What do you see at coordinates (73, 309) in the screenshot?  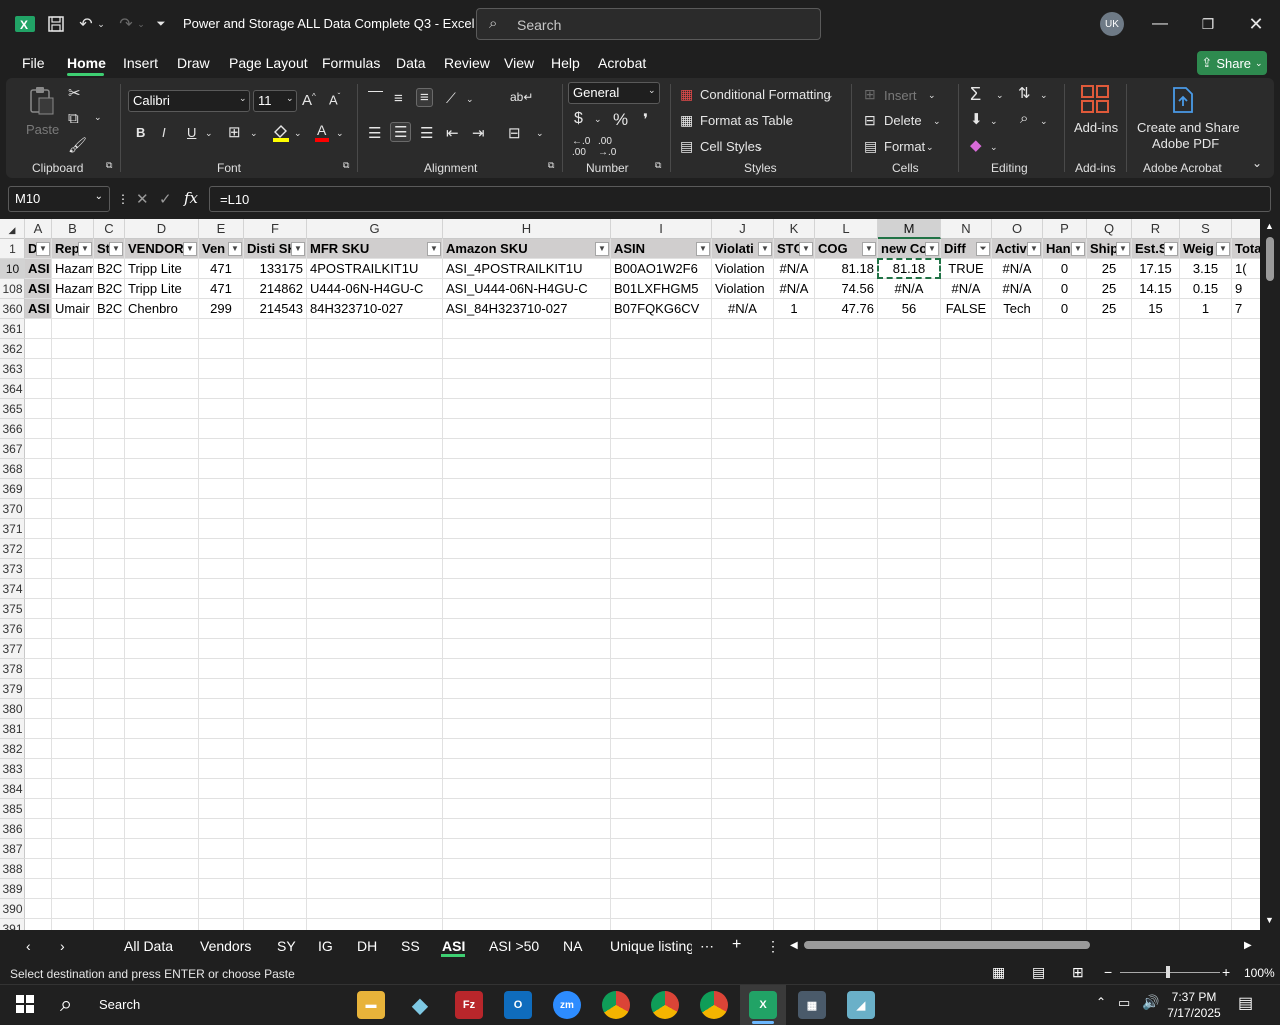 I see `table-cell: Umair` at bounding box center [73, 309].